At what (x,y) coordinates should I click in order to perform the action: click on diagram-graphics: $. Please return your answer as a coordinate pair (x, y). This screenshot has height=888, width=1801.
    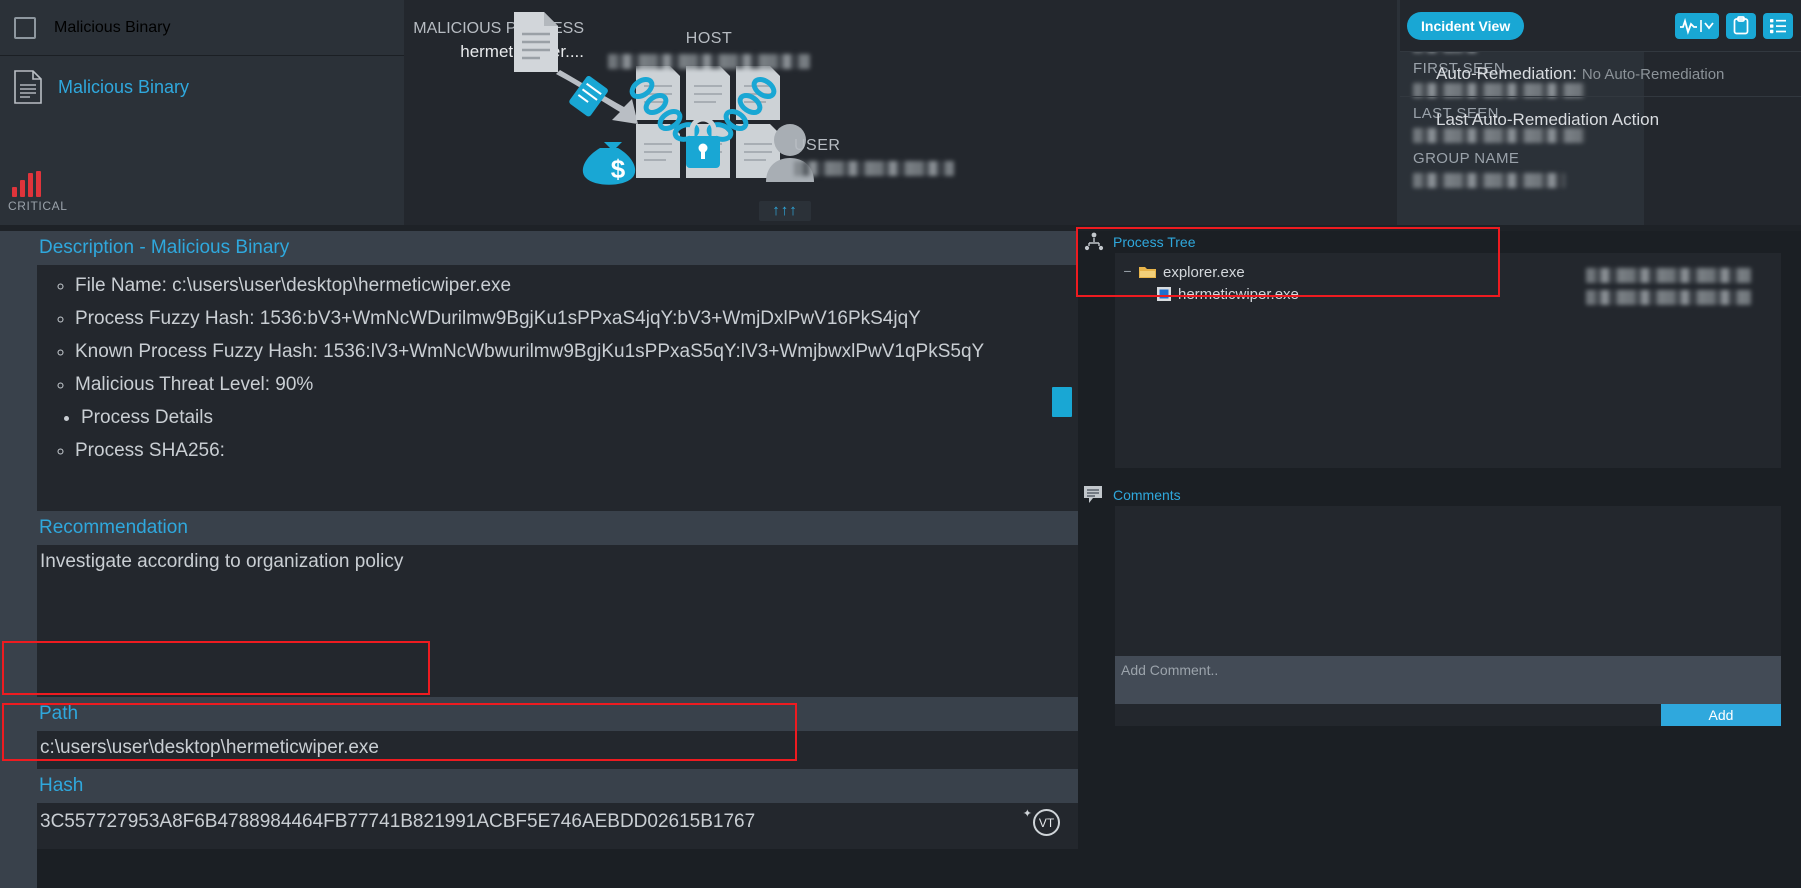
    Looking at the image, I should click on (664, 98).